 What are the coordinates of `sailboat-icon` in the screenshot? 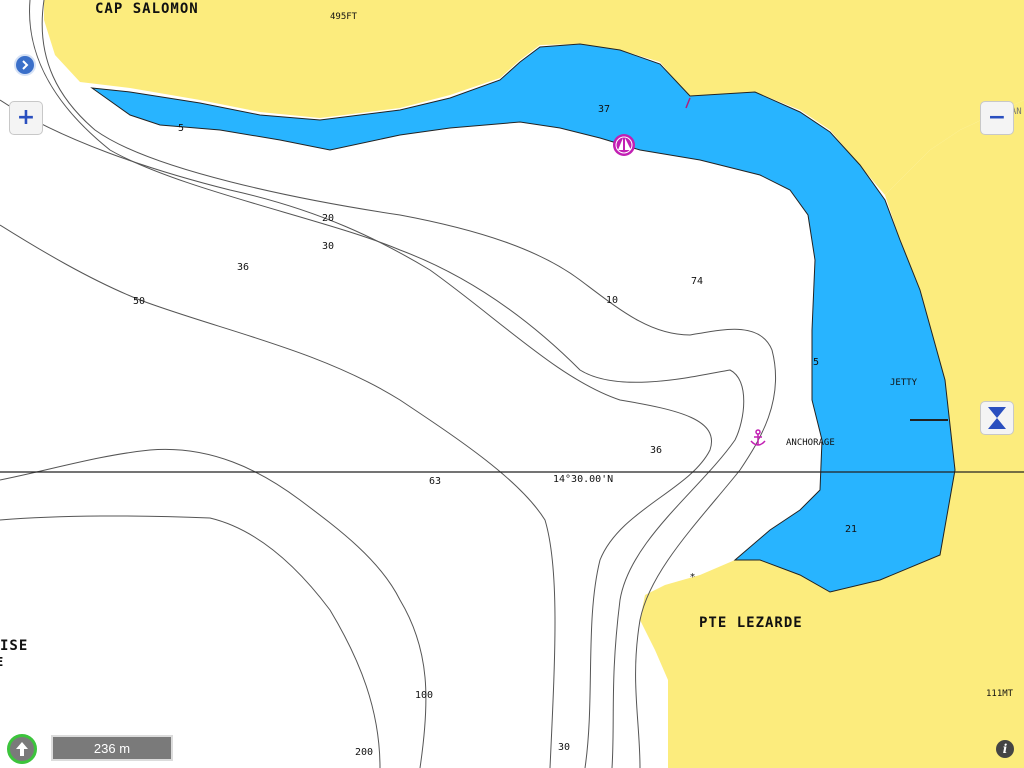 It's located at (624, 145).